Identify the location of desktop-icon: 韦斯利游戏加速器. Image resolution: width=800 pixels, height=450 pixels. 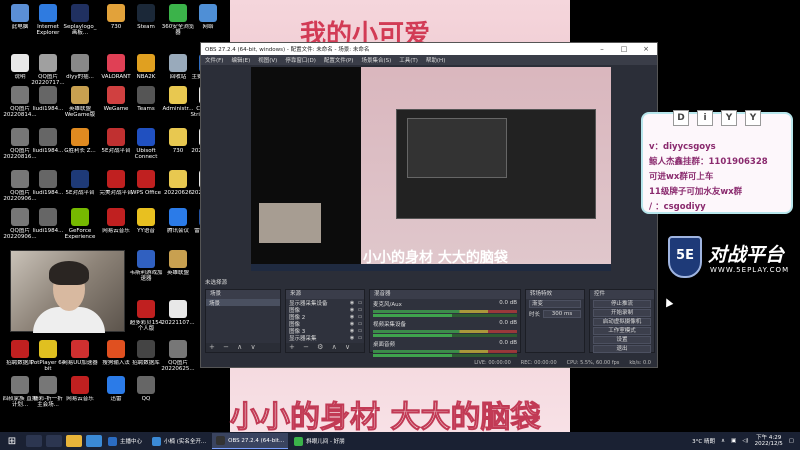
(146, 266).